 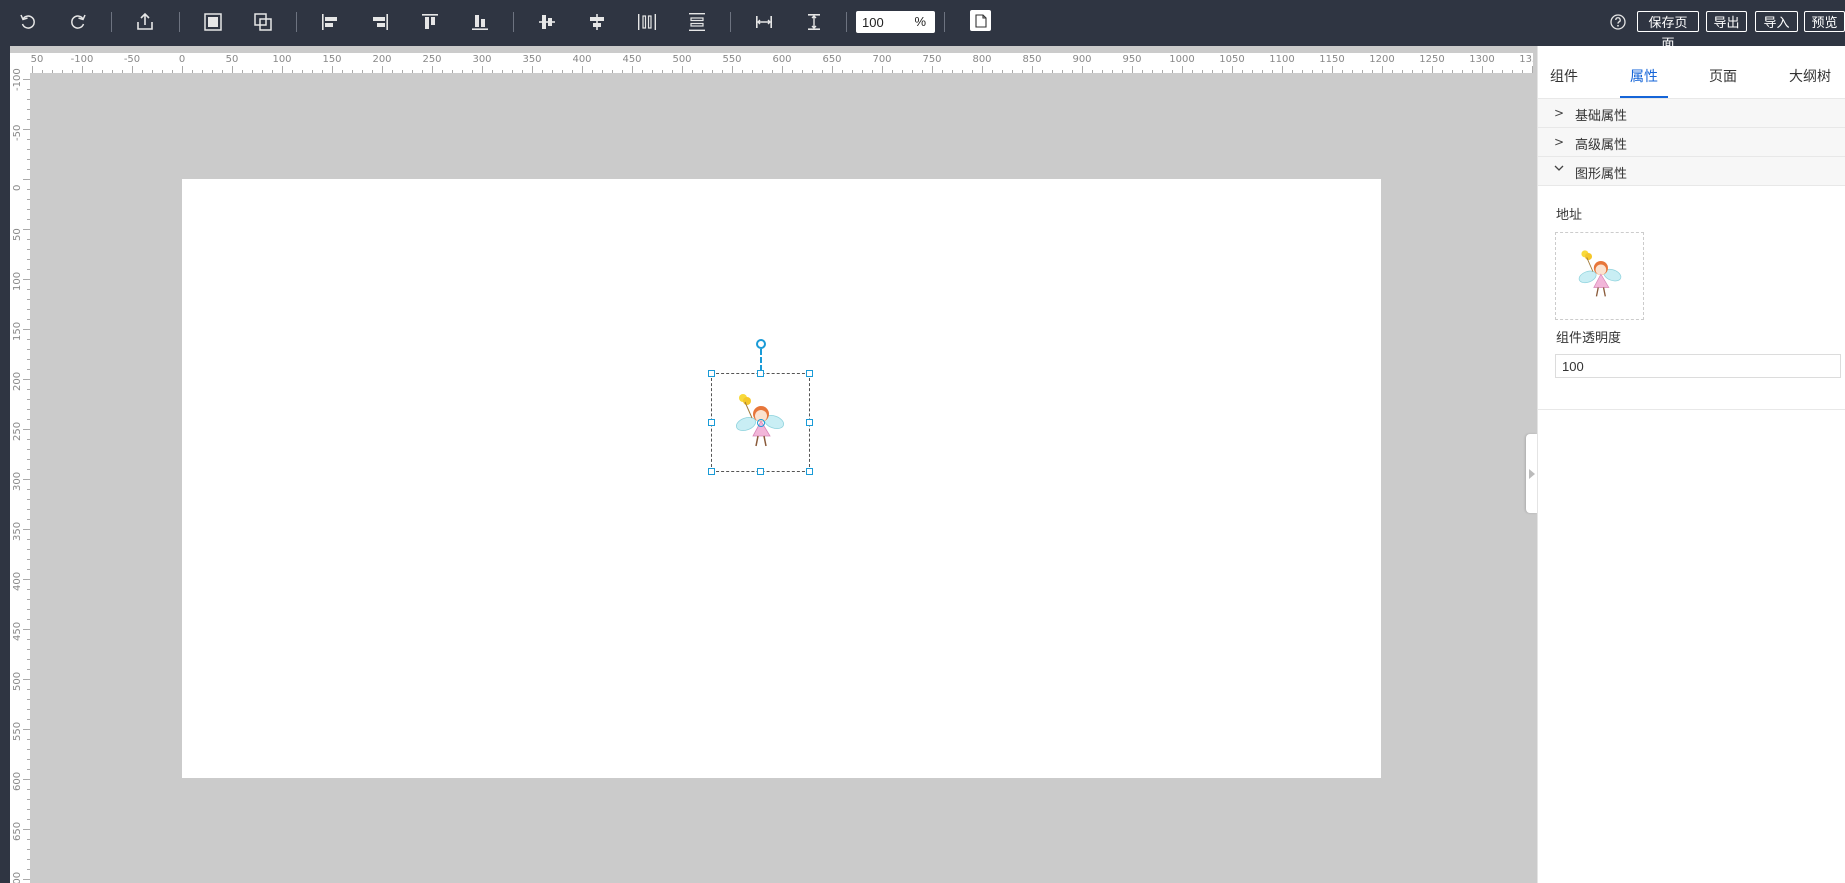 What do you see at coordinates (980, 20) in the screenshot?
I see `page-settings-button` at bounding box center [980, 20].